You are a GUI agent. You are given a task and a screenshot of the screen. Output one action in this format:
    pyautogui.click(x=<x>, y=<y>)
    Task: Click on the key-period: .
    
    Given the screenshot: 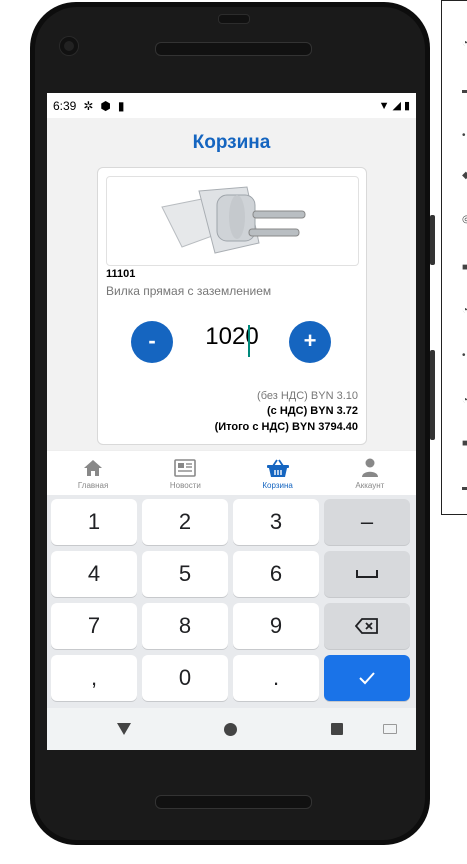 What is the action you would take?
    pyautogui.click(x=276, y=678)
    